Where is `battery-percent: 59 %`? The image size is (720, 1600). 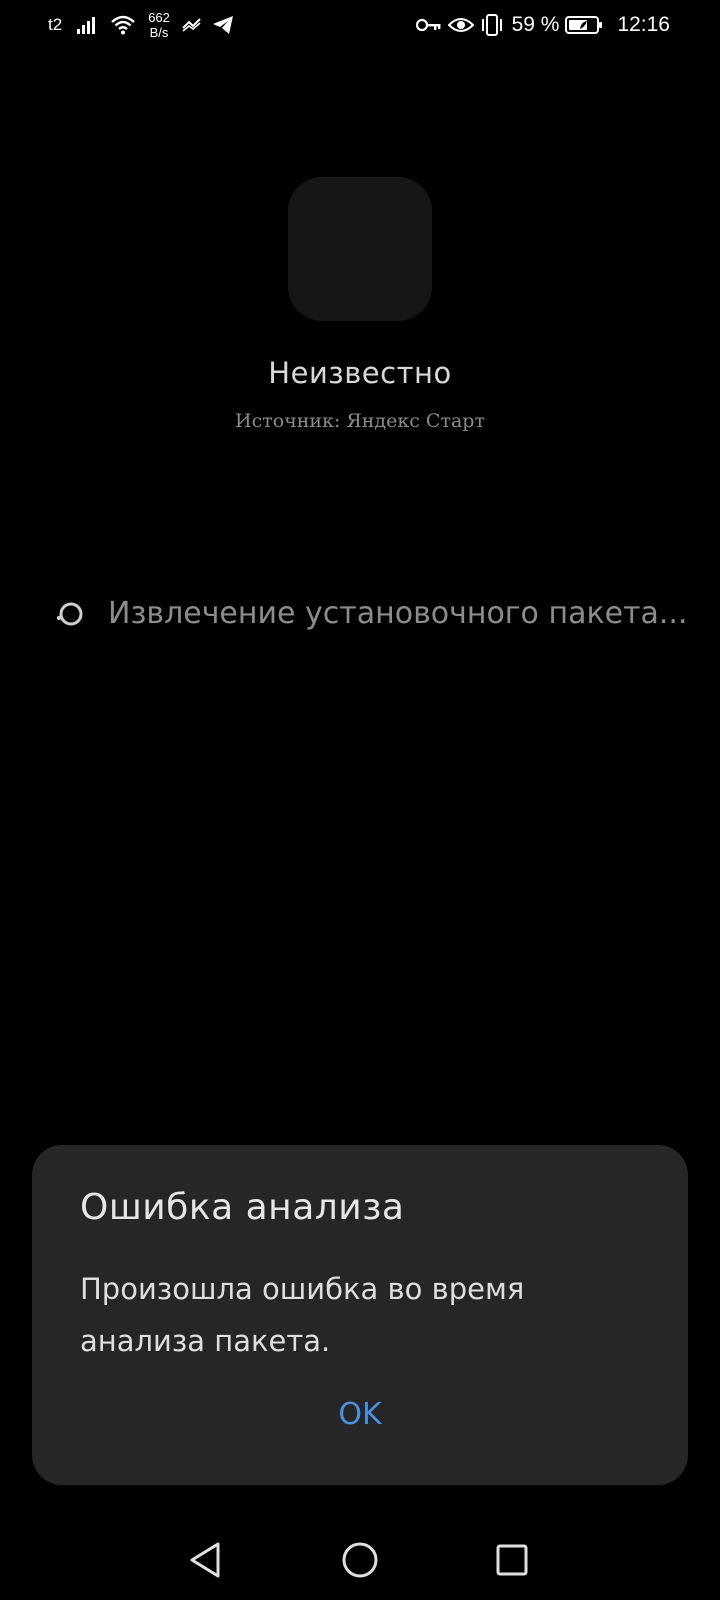
battery-percent: 59 % is located at coordinates (535, 24).